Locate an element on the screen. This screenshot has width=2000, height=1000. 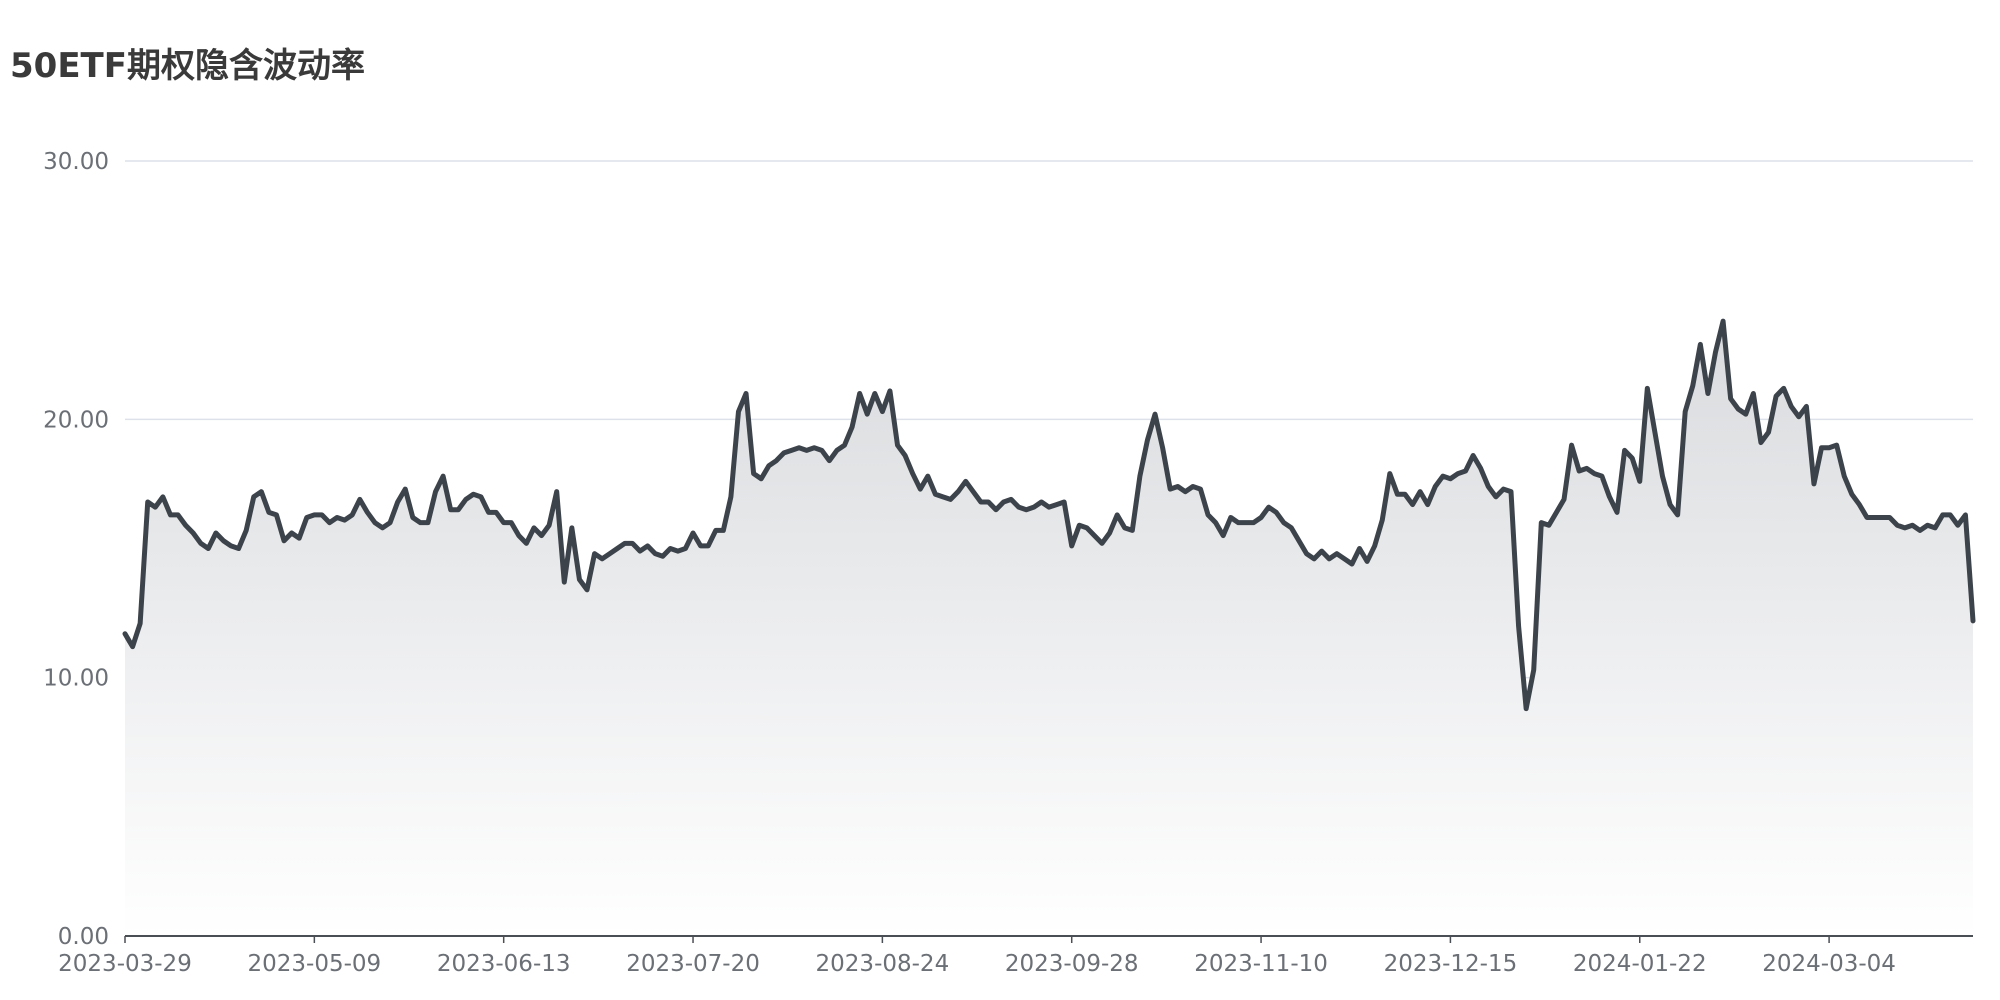
y-tick-label: 30.00 is located at coordinates (76, 162).